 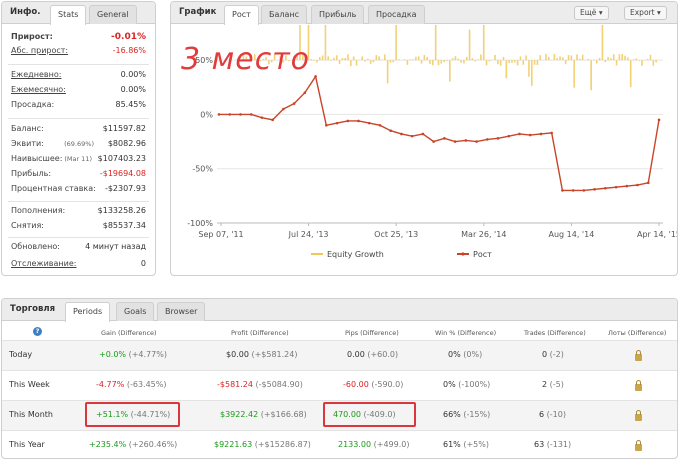 I want to click on tab-general: General, so click(x=113, y=14).